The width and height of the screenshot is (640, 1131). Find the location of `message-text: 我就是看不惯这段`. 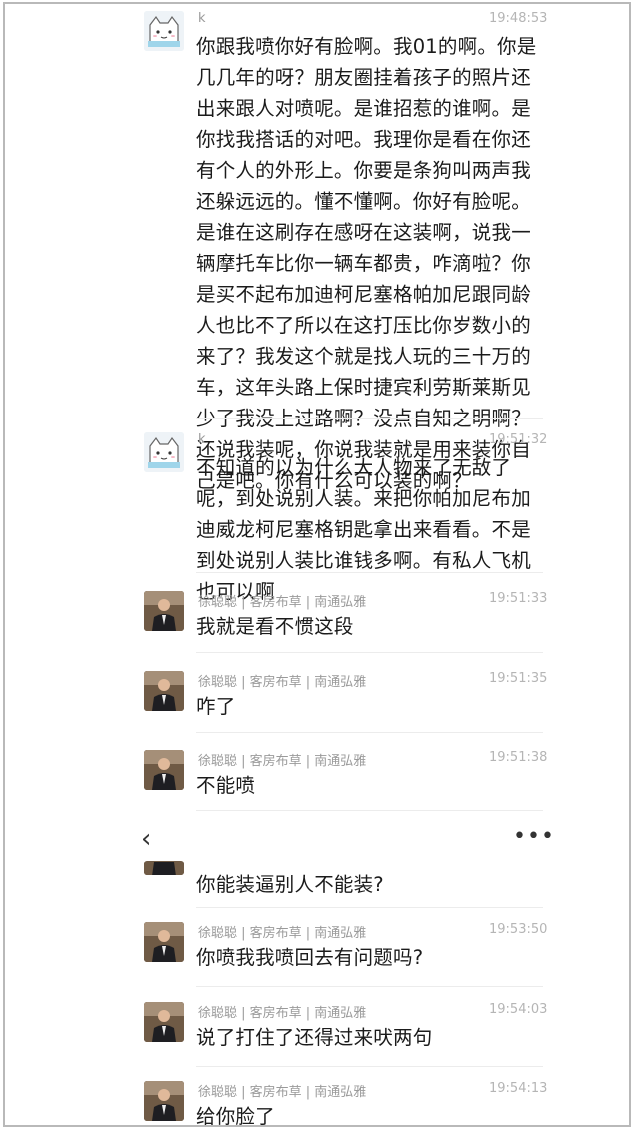

message-text: 我就是看不惯这段 is located at coordinates (371, 626).